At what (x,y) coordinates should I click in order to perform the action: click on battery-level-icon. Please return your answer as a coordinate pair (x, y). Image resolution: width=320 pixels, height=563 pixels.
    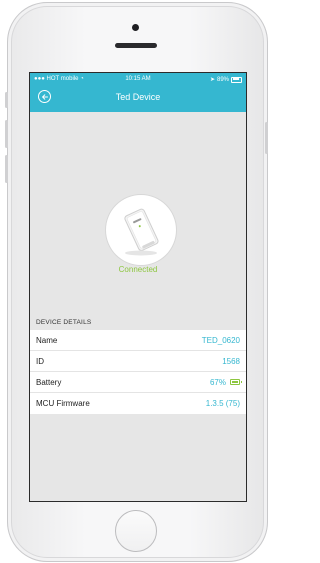
    Looking at the image, I should click on (236, 382).